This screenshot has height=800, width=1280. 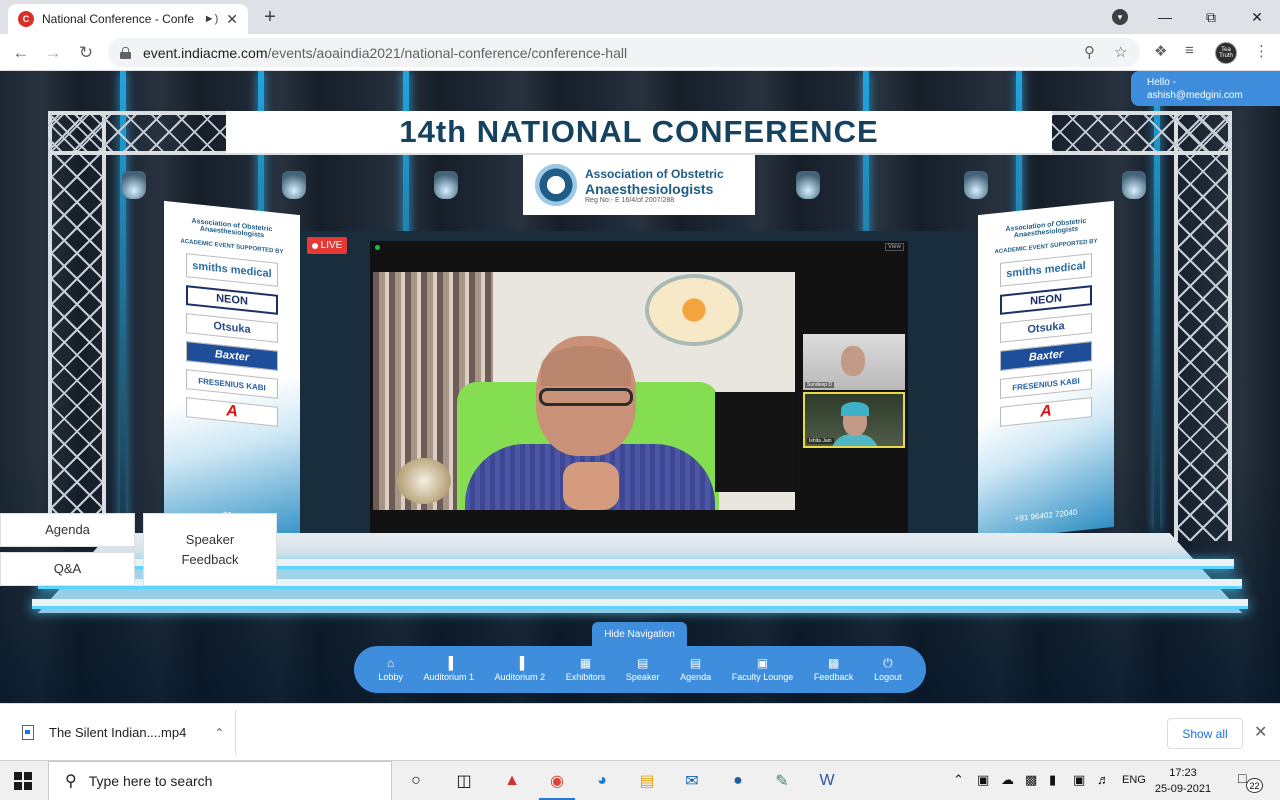 What do you see at coordinates (782, 781) in the screenshot?
I see `snip-tool-icon: ✎` at bounding box center [782, 781].